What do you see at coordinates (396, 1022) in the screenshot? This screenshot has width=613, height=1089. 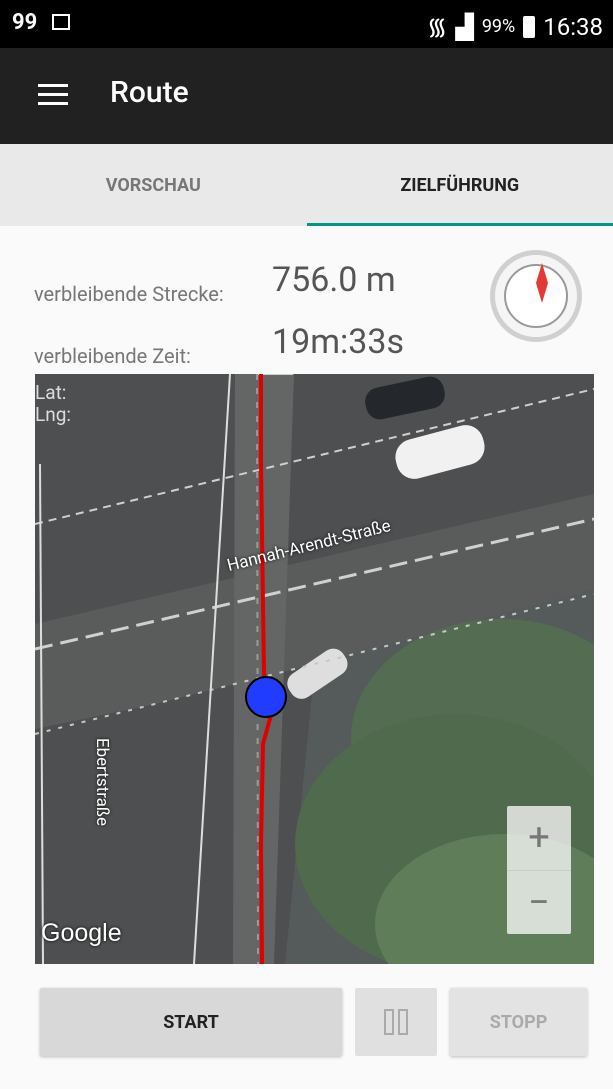 I see `pause-button` at bounding box center [396, 1022].